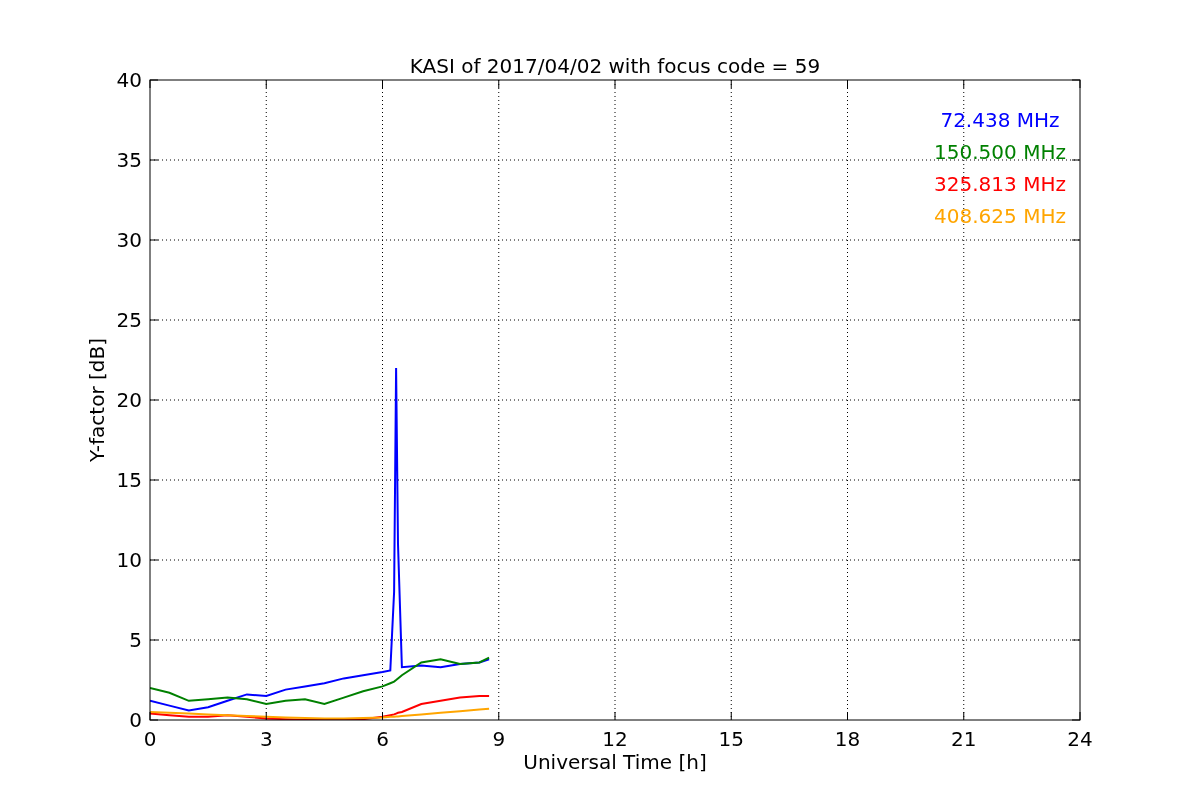 This screenshot has height=800, width=1200. What do you see at coordinates (129, 160) in the screenshot?
I see `tick-label: 35` at bounding box center [129, 160].